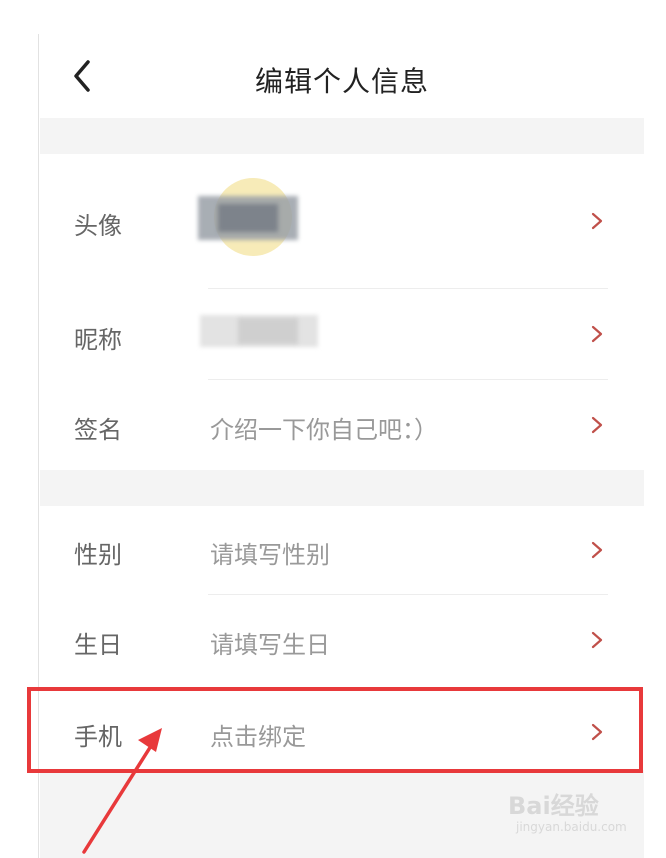 The image size is (666, 858). I want to click on row-label: 生日, so click(98, 645).